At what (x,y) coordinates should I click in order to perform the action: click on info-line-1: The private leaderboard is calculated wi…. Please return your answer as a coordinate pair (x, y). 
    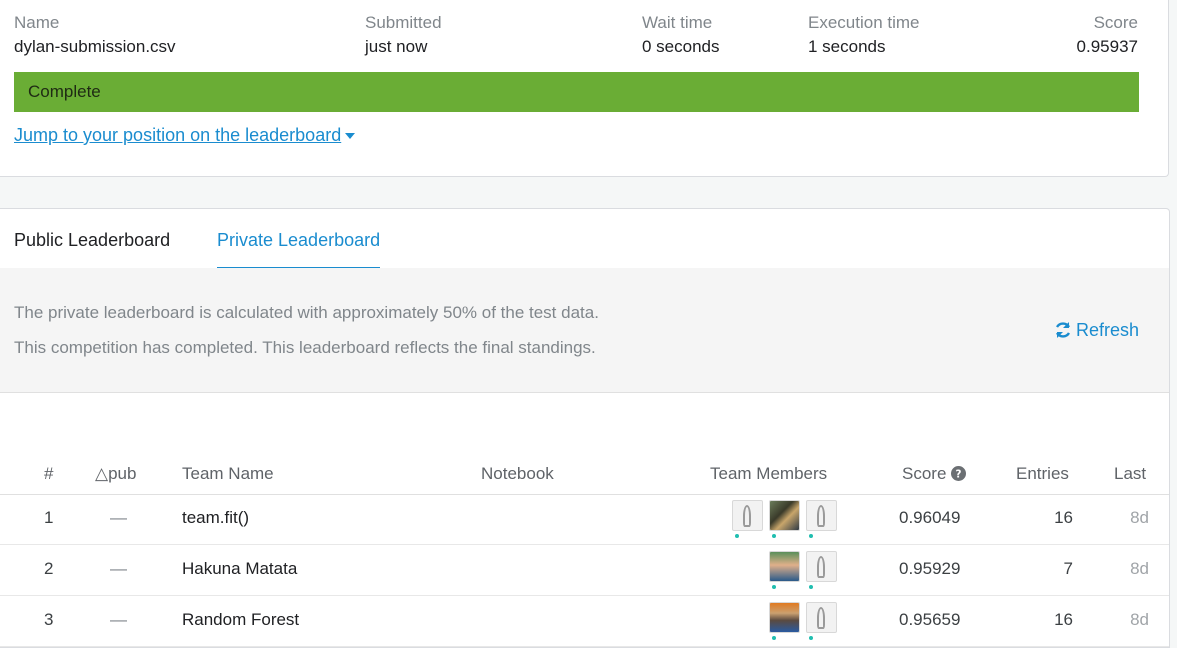
    Looking at the image, I should click on (306, 312).